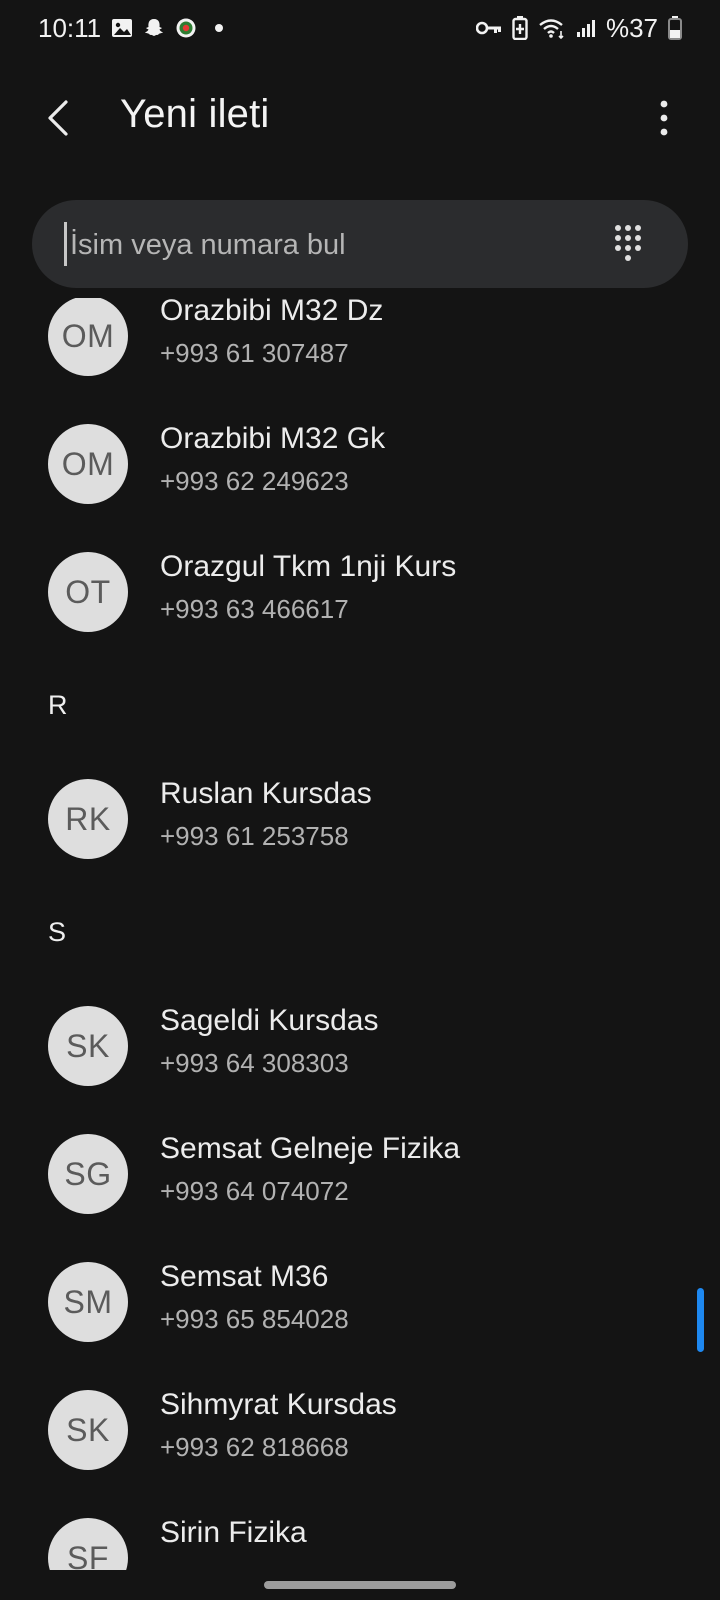 Image resolution: width=720 pixels, height=1600 pixels. What do you see at coordinates (631, 27) in the screenshot?
I see `battery-percent: %37` at bounding box center [631, 27].